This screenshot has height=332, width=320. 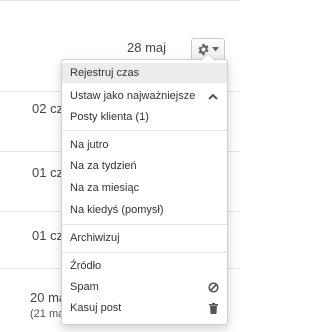 What do you see at coordinates (208, 56) in the screenshot?
I see `menu-pointer` at bounding box center [208, 56].